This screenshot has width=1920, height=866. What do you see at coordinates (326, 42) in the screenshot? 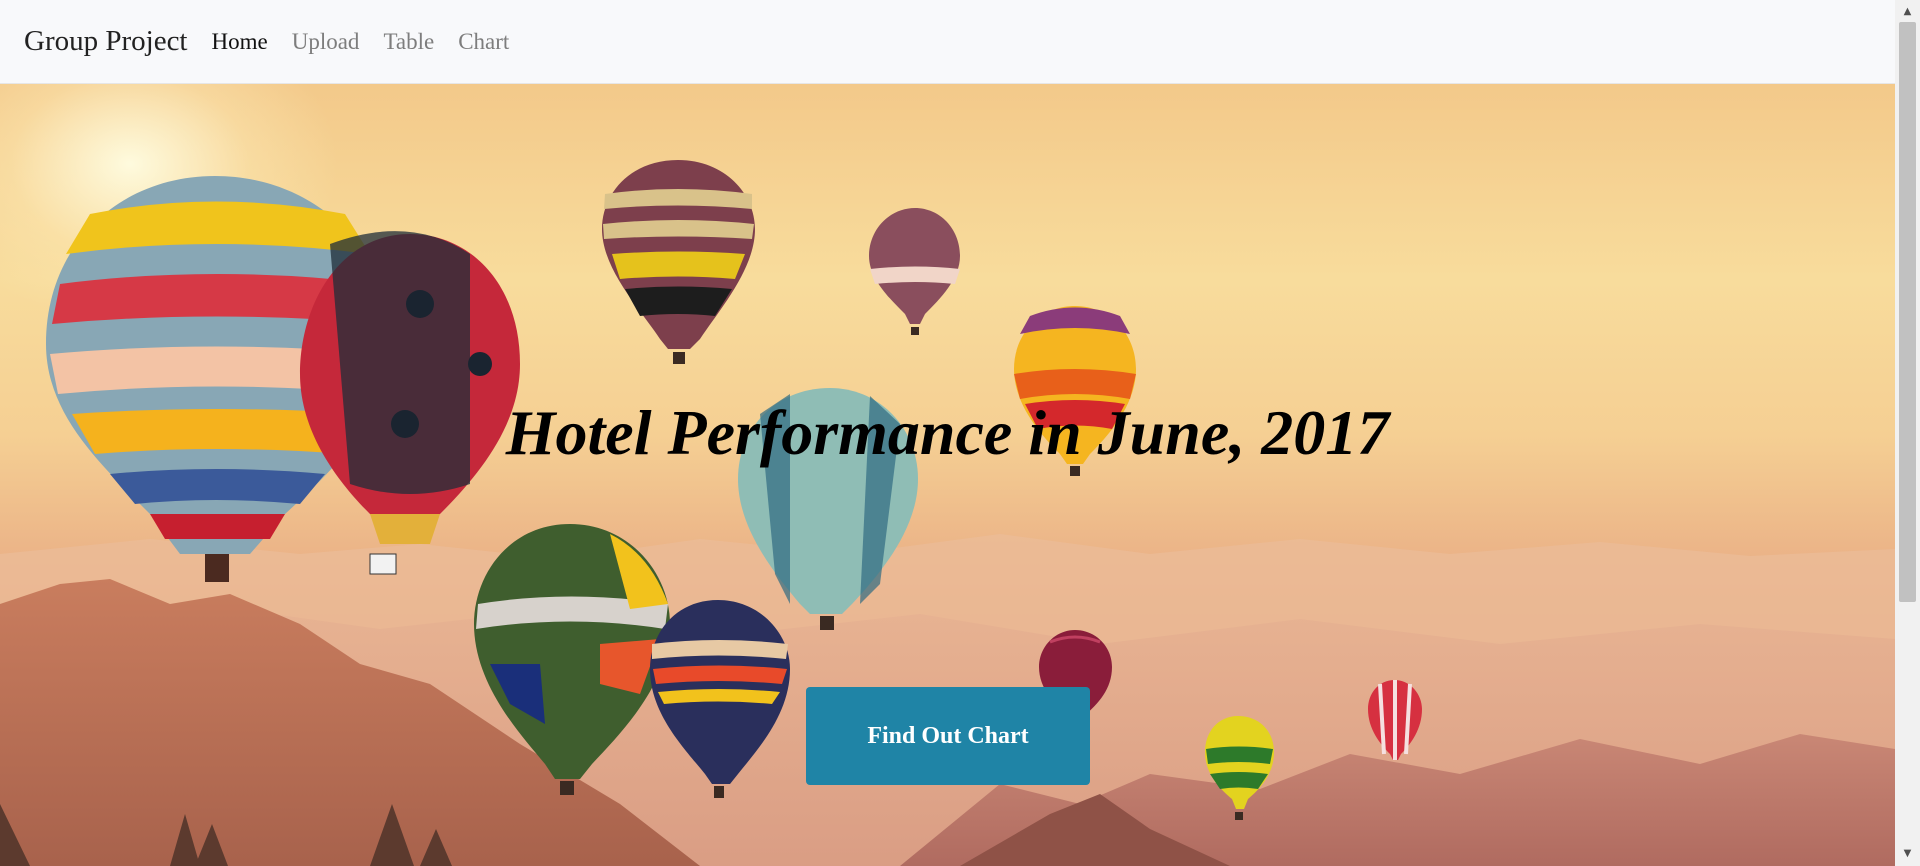
I see `nav-link-upload: Upload` at bounding box center [326, 42].